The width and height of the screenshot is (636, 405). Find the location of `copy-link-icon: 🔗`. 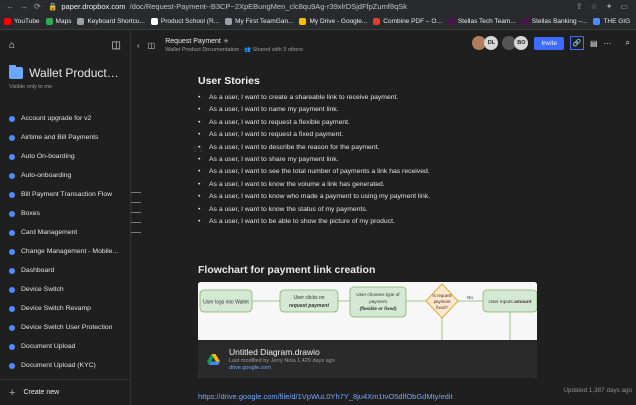

copy-link-icon: 🔗 is located at coordinates (576, 43).